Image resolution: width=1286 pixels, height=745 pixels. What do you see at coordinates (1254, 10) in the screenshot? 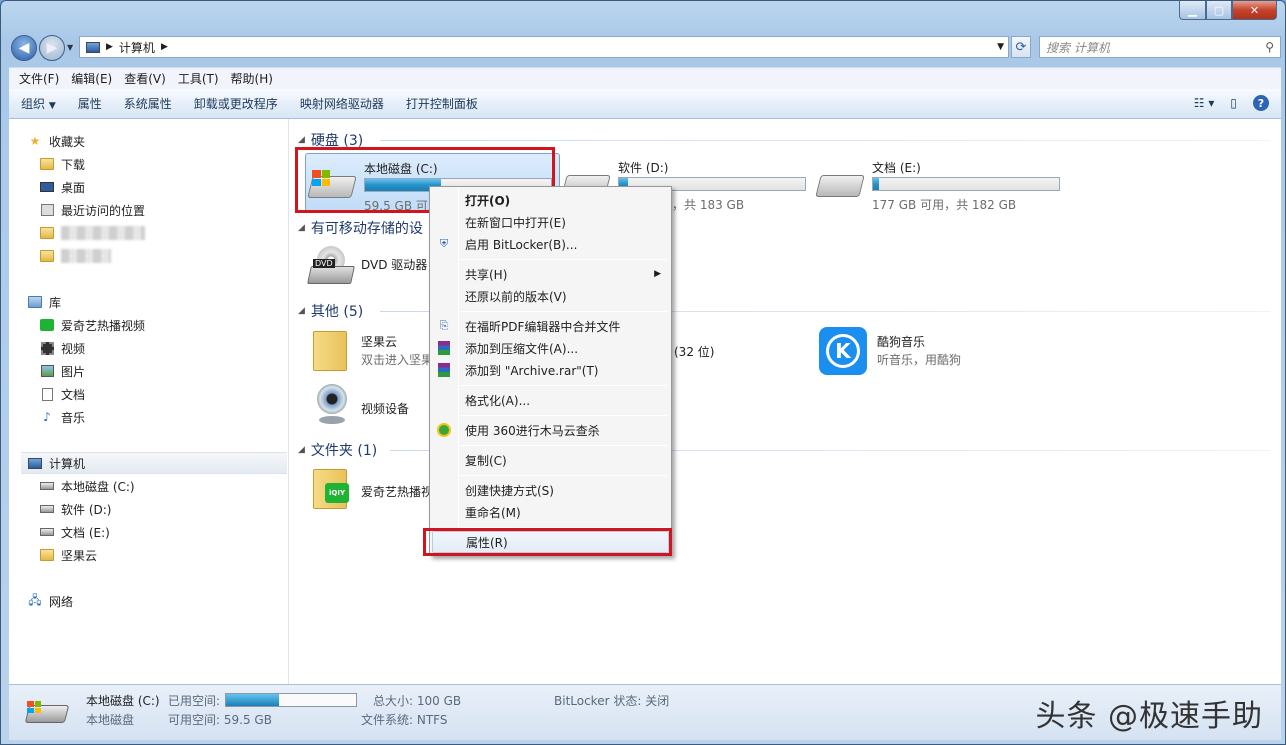
I see `close-button: ✕` at bounding box center [1254, 10].